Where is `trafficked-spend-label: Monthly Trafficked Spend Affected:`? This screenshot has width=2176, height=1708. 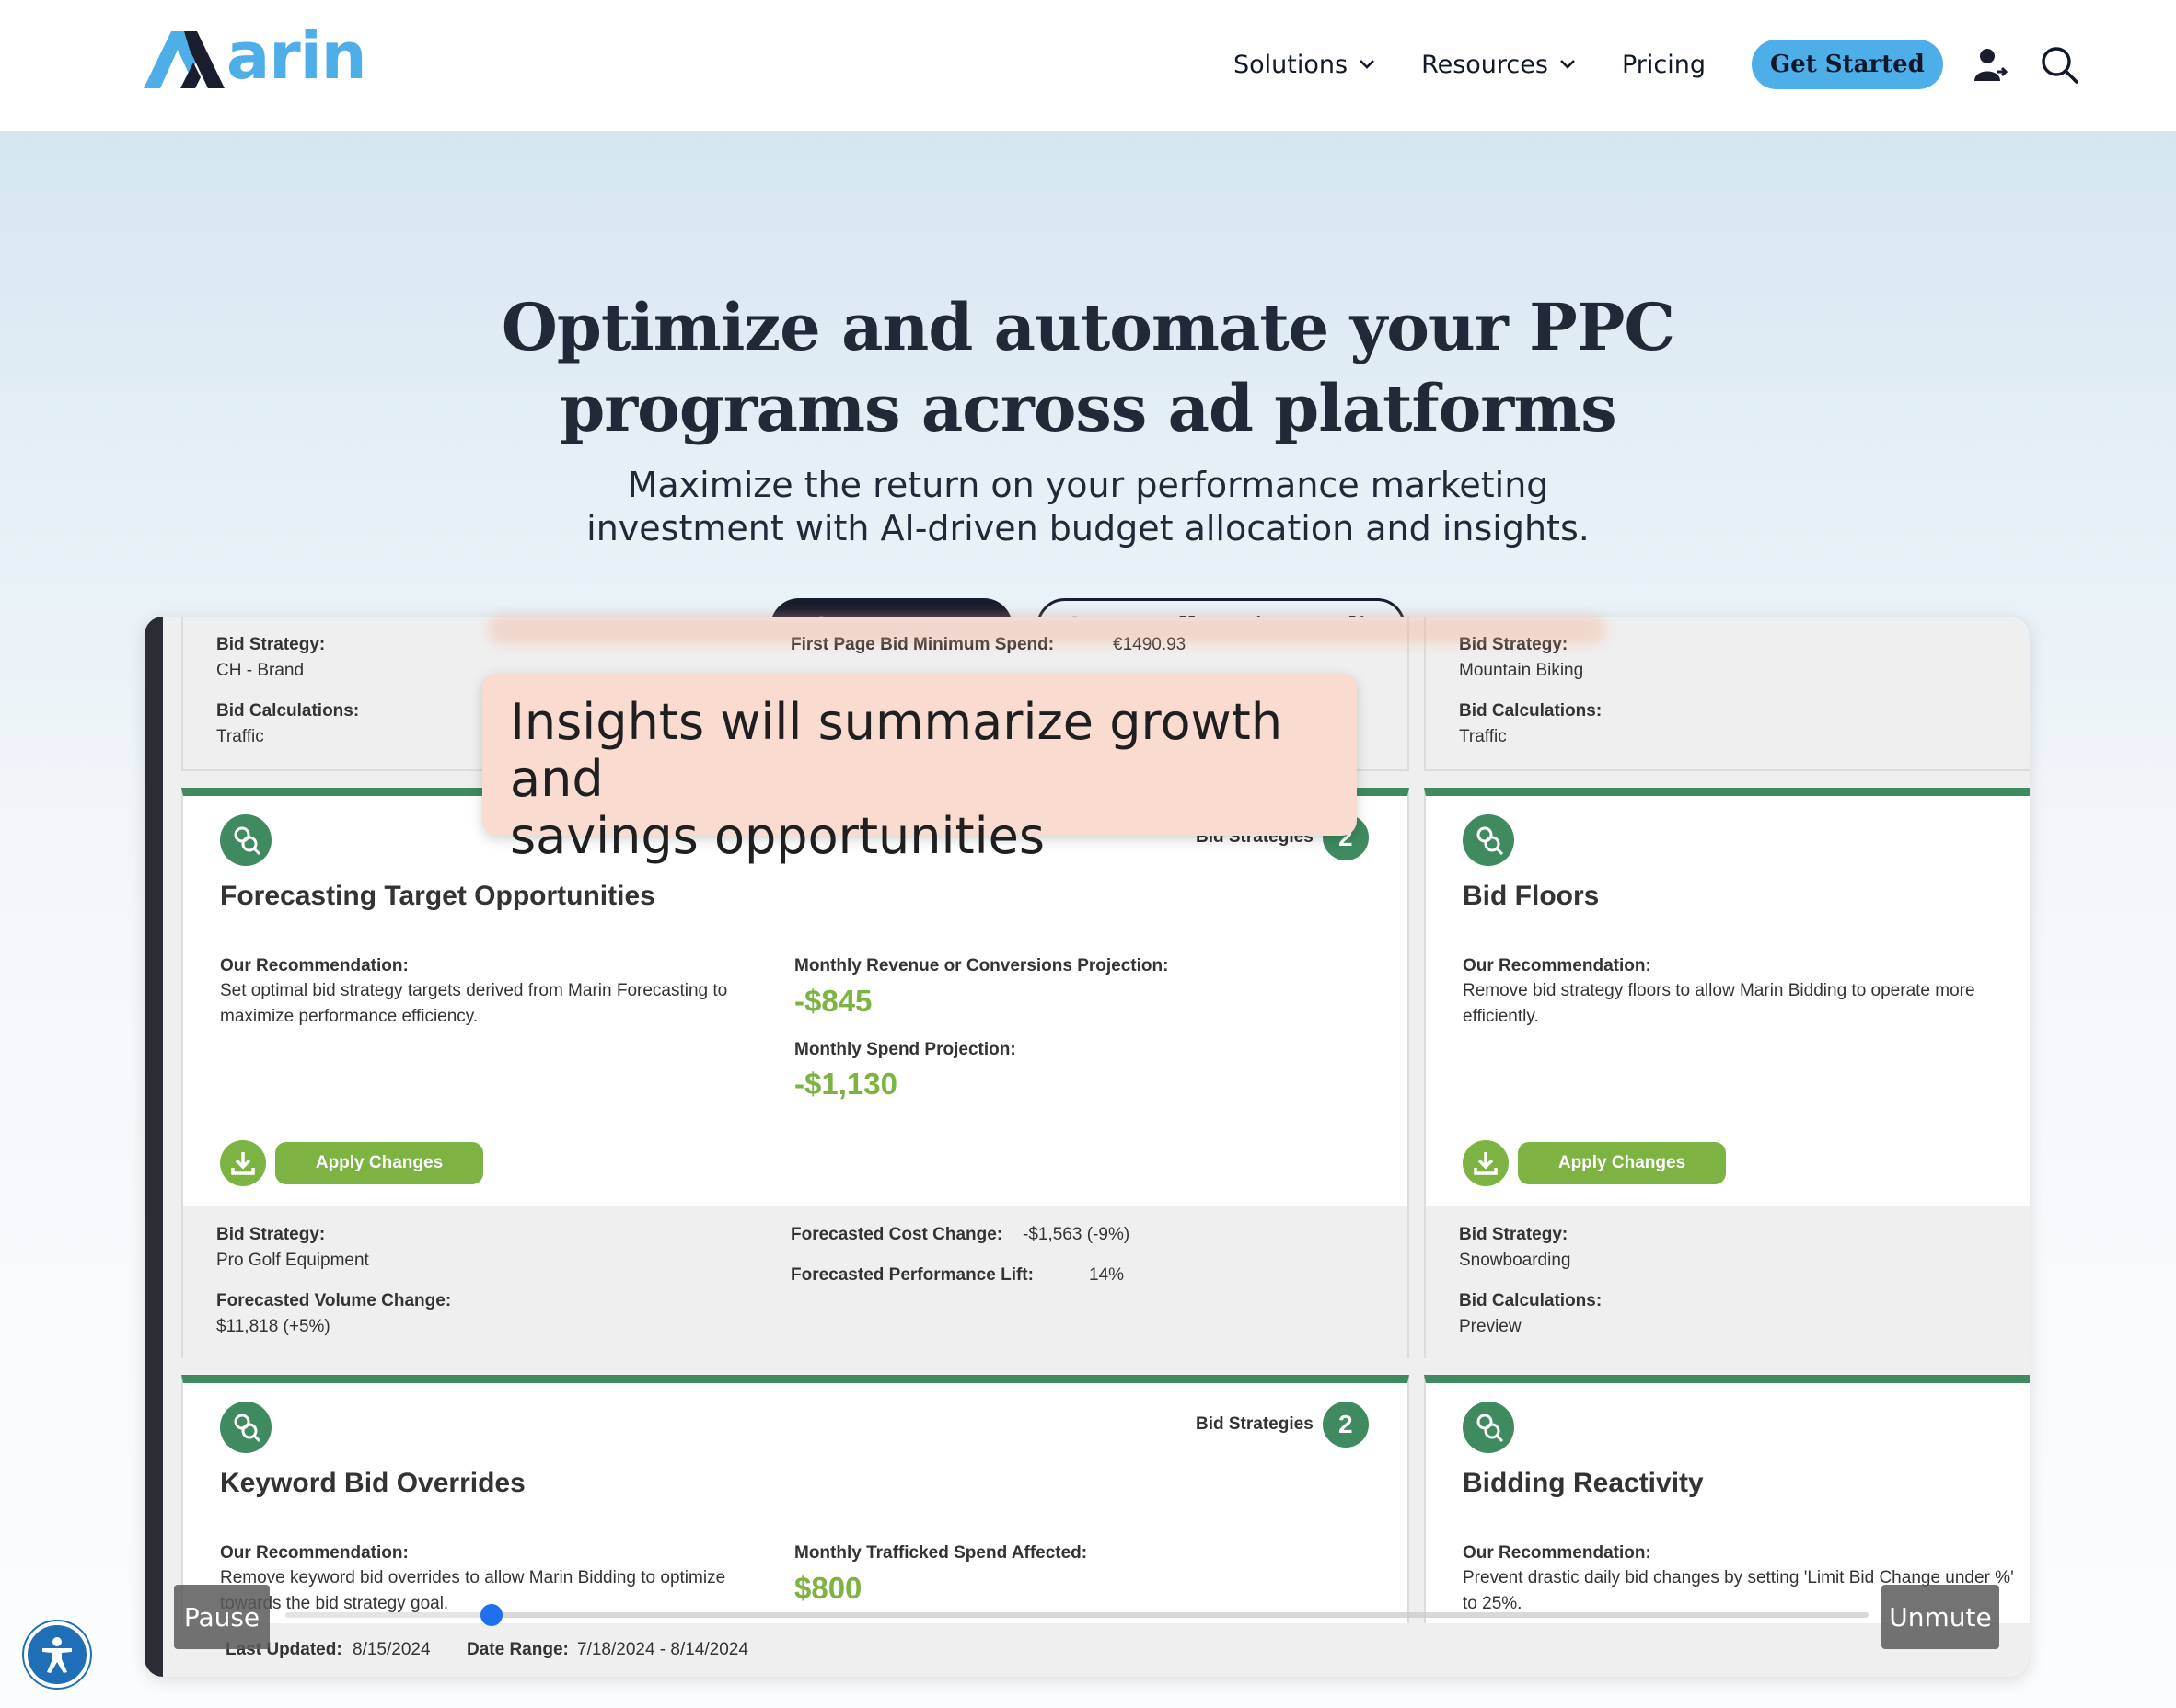
trafficked-spend-label: Monthly Trafficked Spend Affected: is located at coordinates (941, 1553).